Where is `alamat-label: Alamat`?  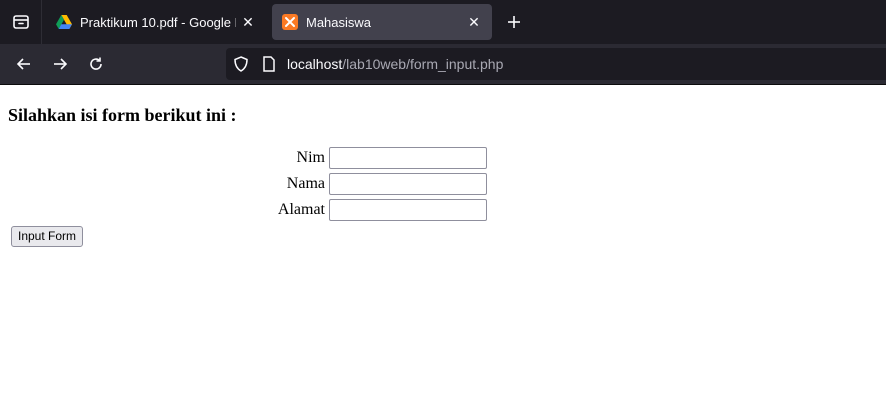 alamat-label: Alamat is located at coordinates (301, 209).